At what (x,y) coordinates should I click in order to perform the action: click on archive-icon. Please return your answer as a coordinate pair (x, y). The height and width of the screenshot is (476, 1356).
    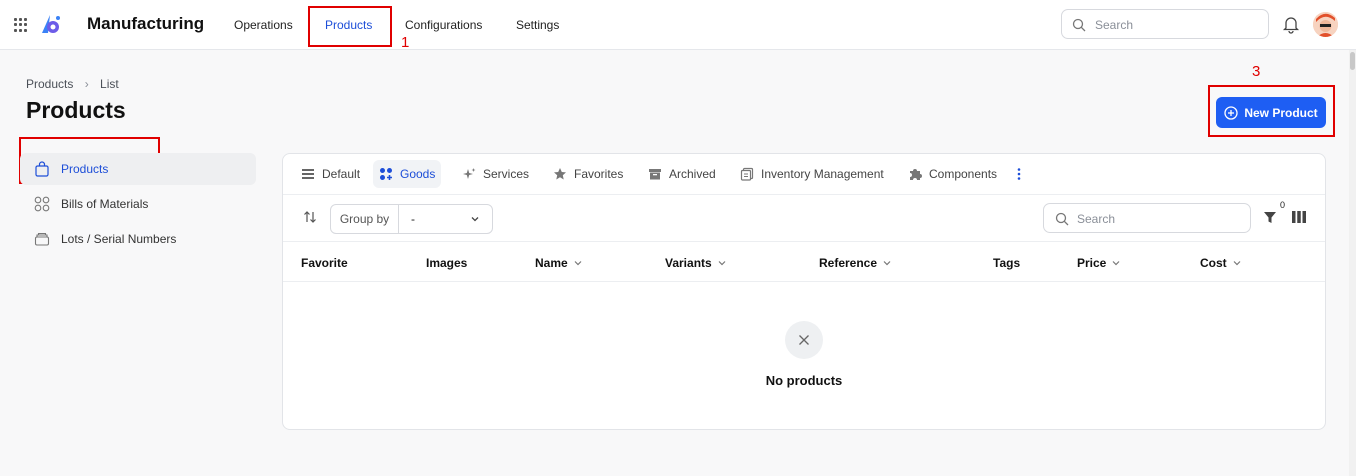
    Looking at the image, I should click on (655, 174).